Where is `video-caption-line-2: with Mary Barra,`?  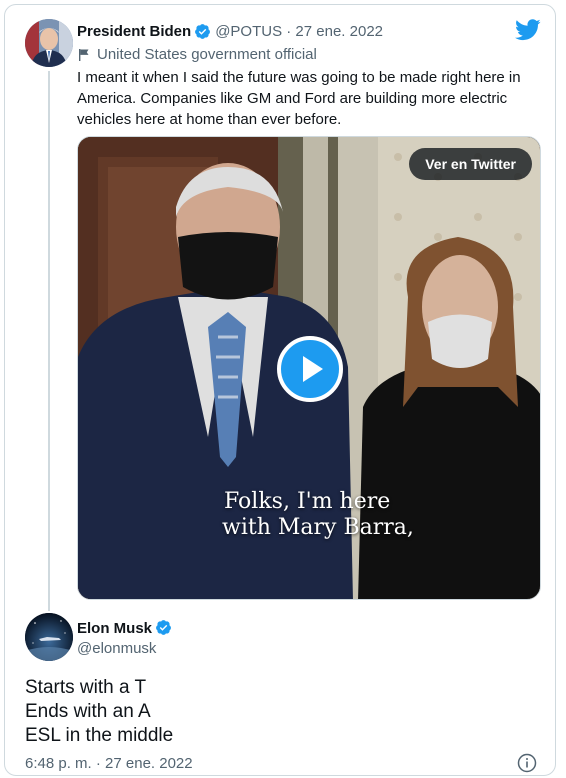 video-caption-line-2: with Mary Barra, is located at coordinates (318, 527).